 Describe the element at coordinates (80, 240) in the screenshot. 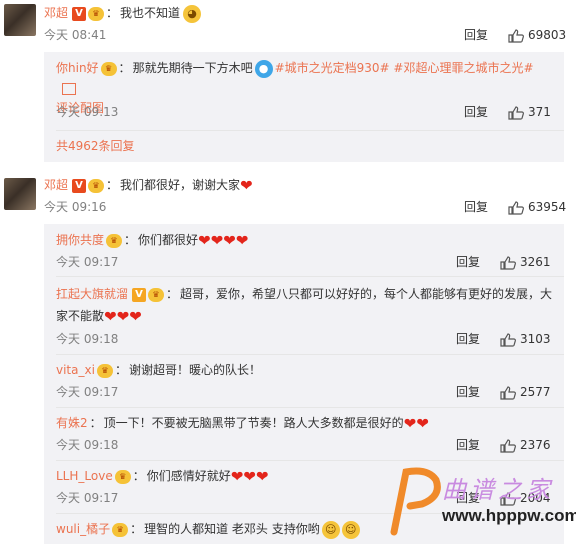

I see `reply-author: 拥你共度` at that location.